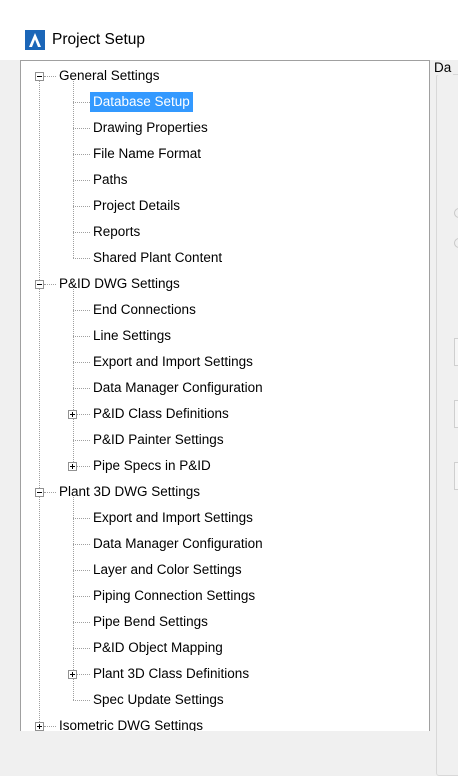 The width and height of the screenshot is (458, 776). I want to click on title-group: Project Setup, so click(85, 40).